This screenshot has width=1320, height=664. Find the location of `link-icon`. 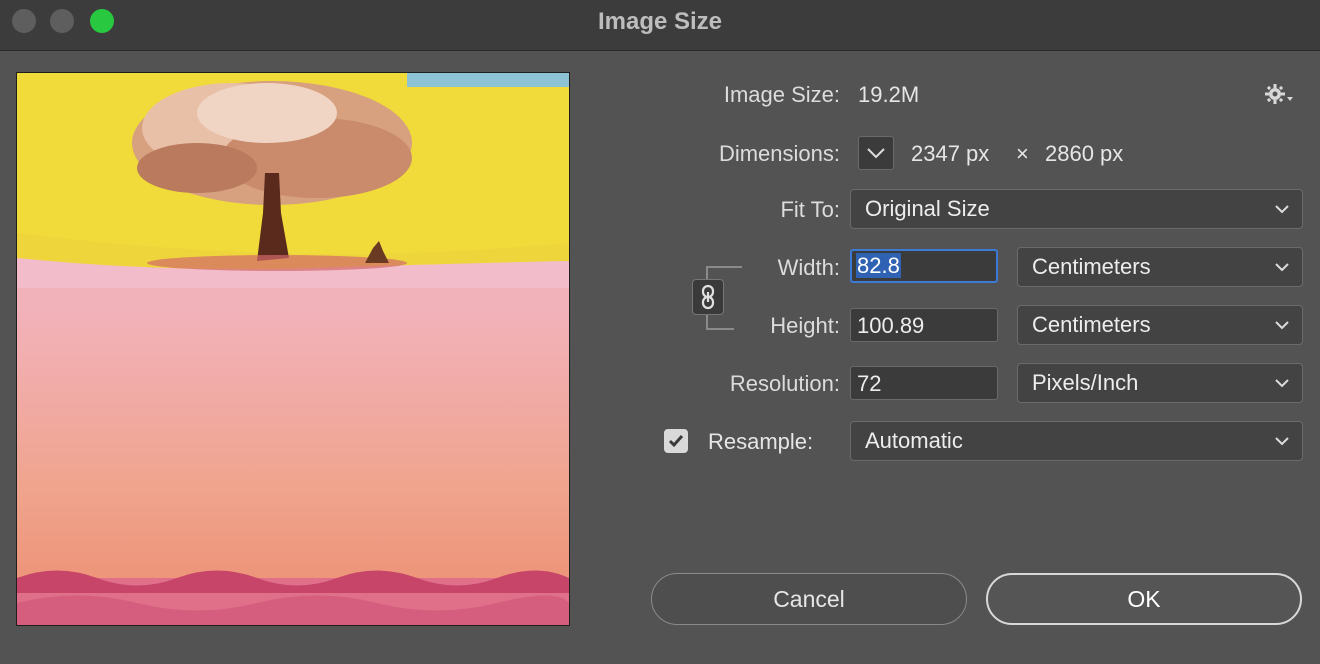

link-icon is located at coordinates (708, 297).